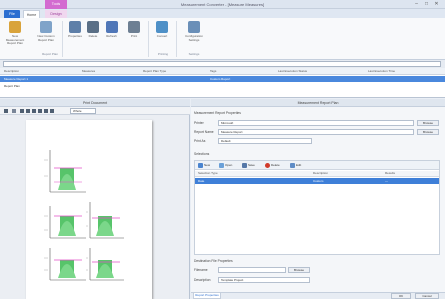 Image resolution: width=445 pixels, height=299 pixels. Describe the element at coordinates (201, 270) in the screenshot. I see `field-label: Filename` at that location.